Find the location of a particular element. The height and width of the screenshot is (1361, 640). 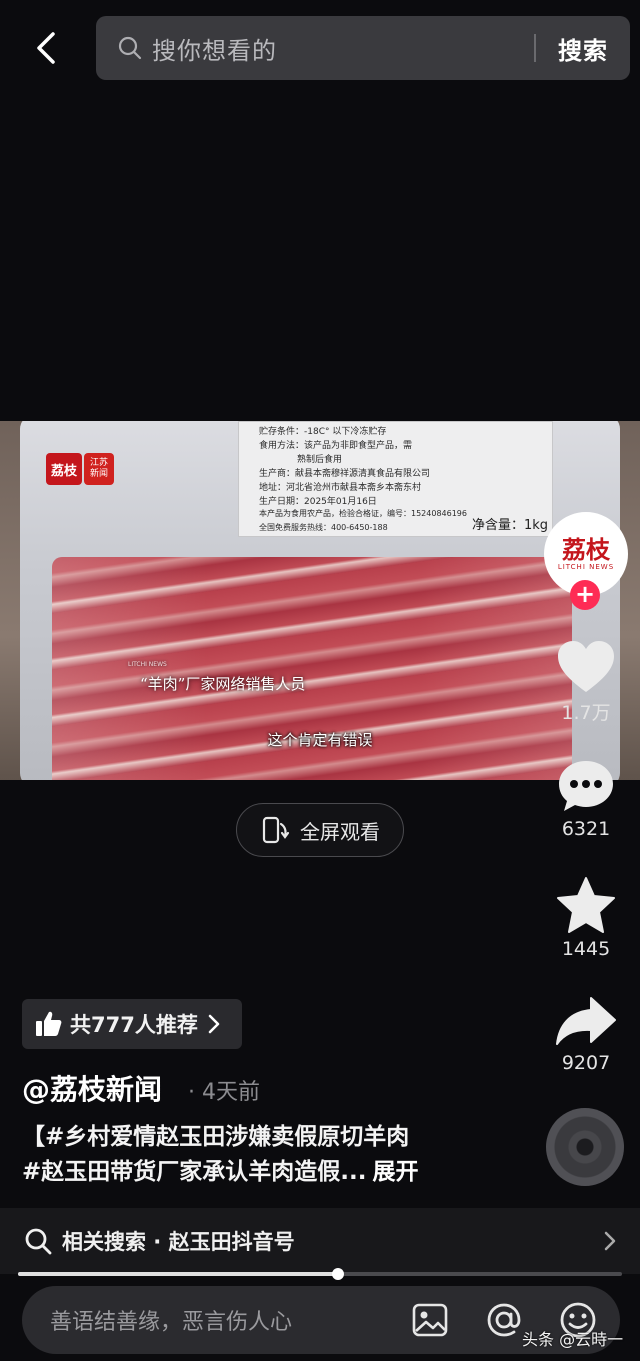

comment-count: 6321 is located at coordinates (586, 829).